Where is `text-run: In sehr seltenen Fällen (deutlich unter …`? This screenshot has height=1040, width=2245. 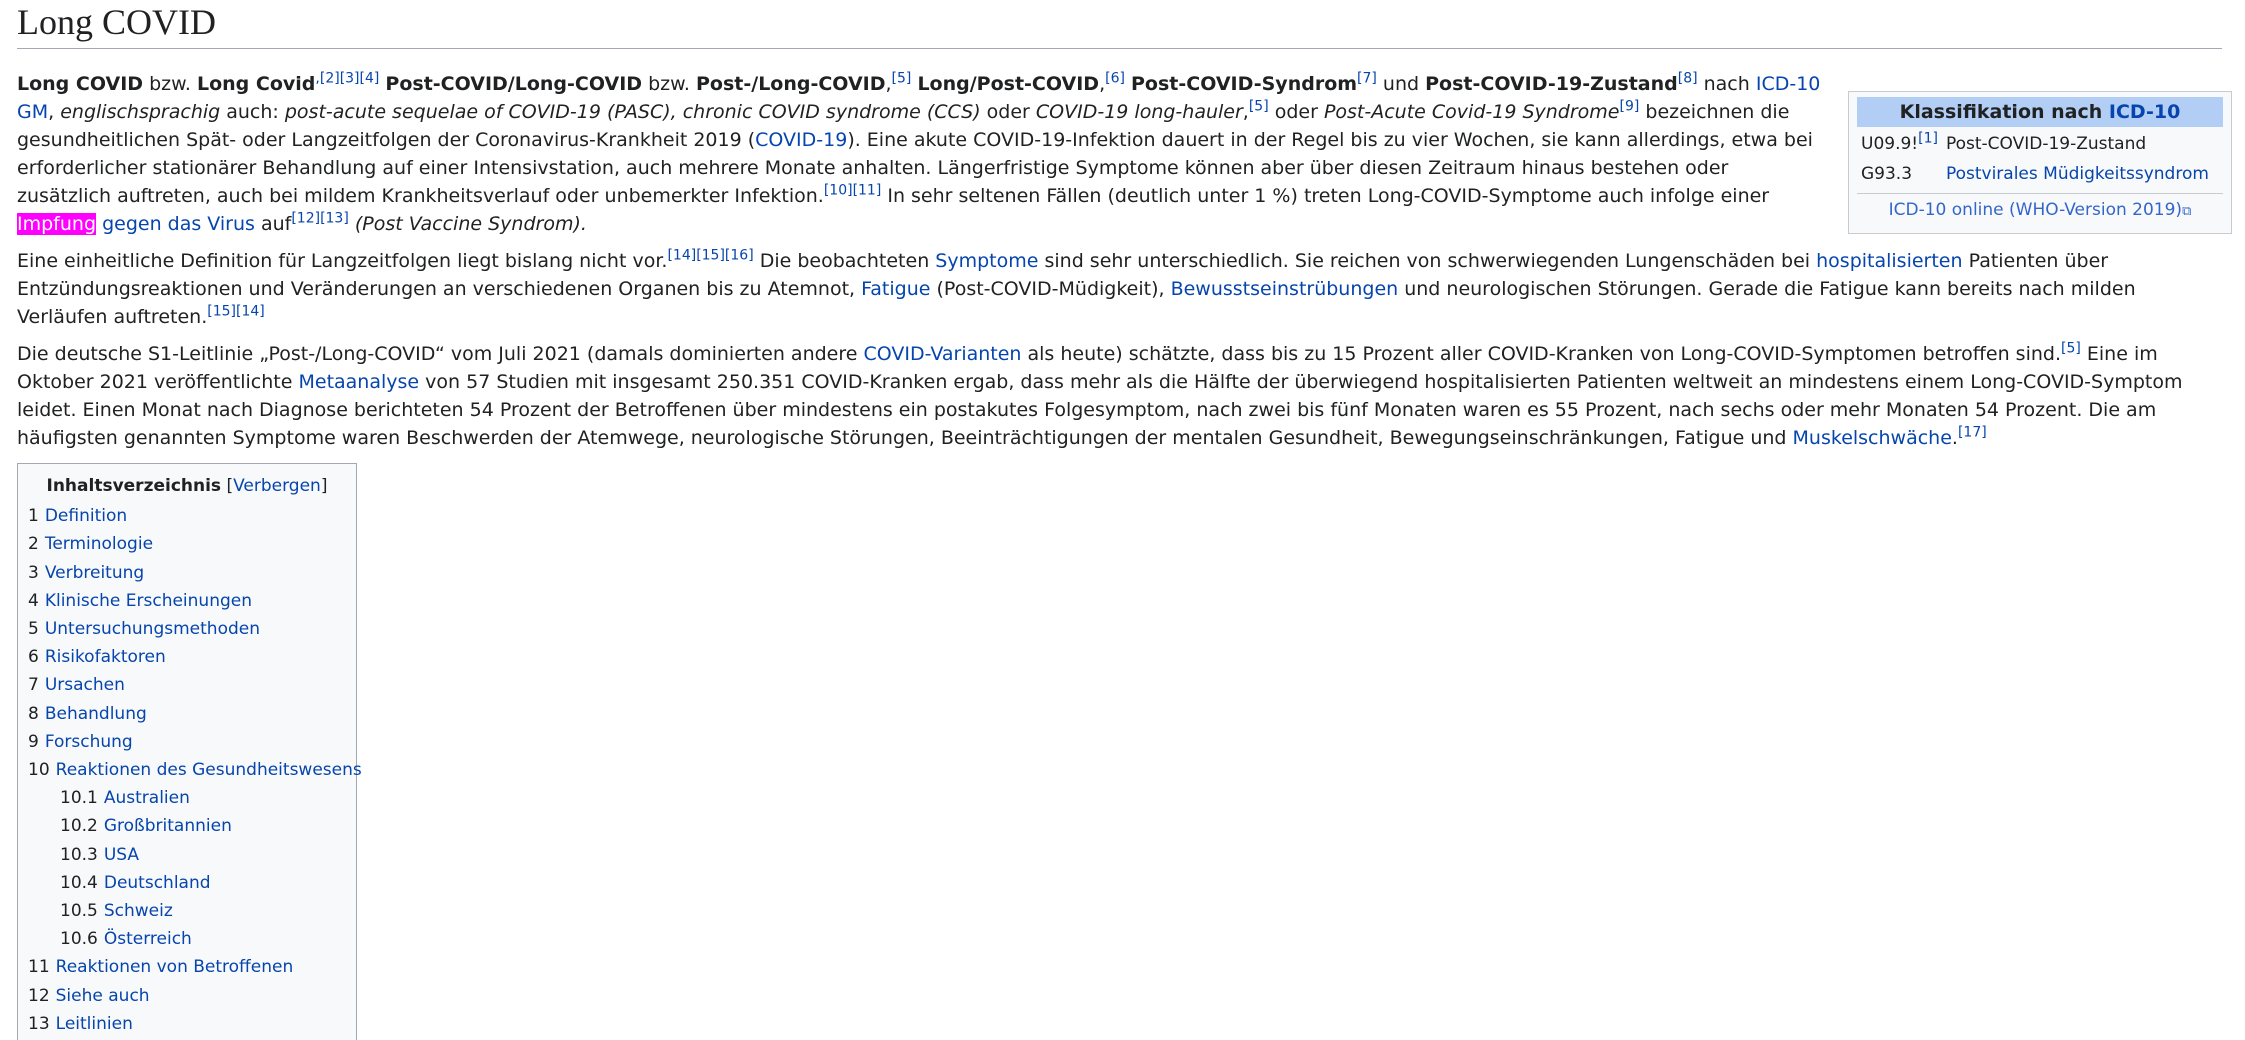 text-run: In sehr seltenen Fällen (deutlich unter … is located at coordinates (1325, 196).